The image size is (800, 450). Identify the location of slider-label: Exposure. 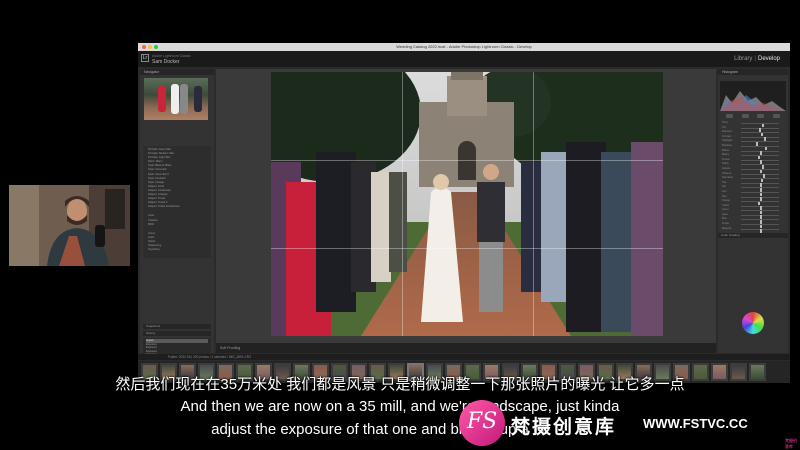
(727, 132).